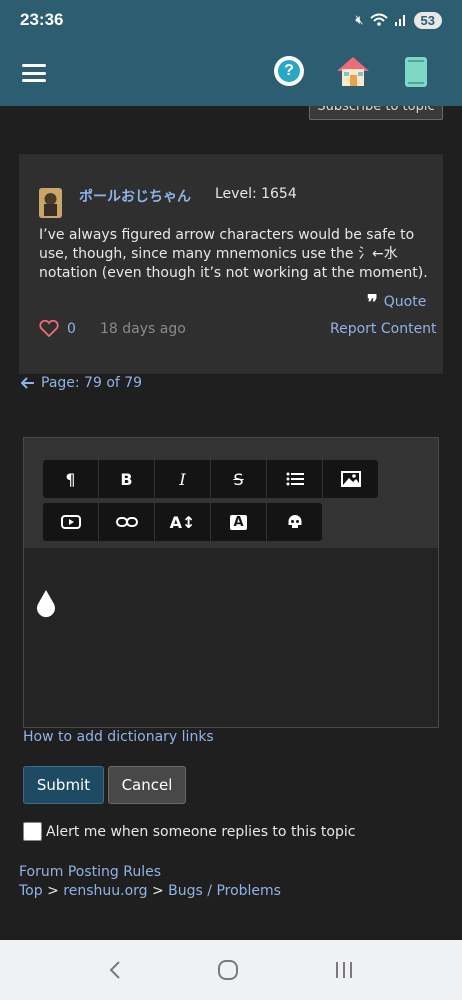 The width and height of the screenshot is (462, 1000). I want to click on help-button: ?, so click(289, 71).